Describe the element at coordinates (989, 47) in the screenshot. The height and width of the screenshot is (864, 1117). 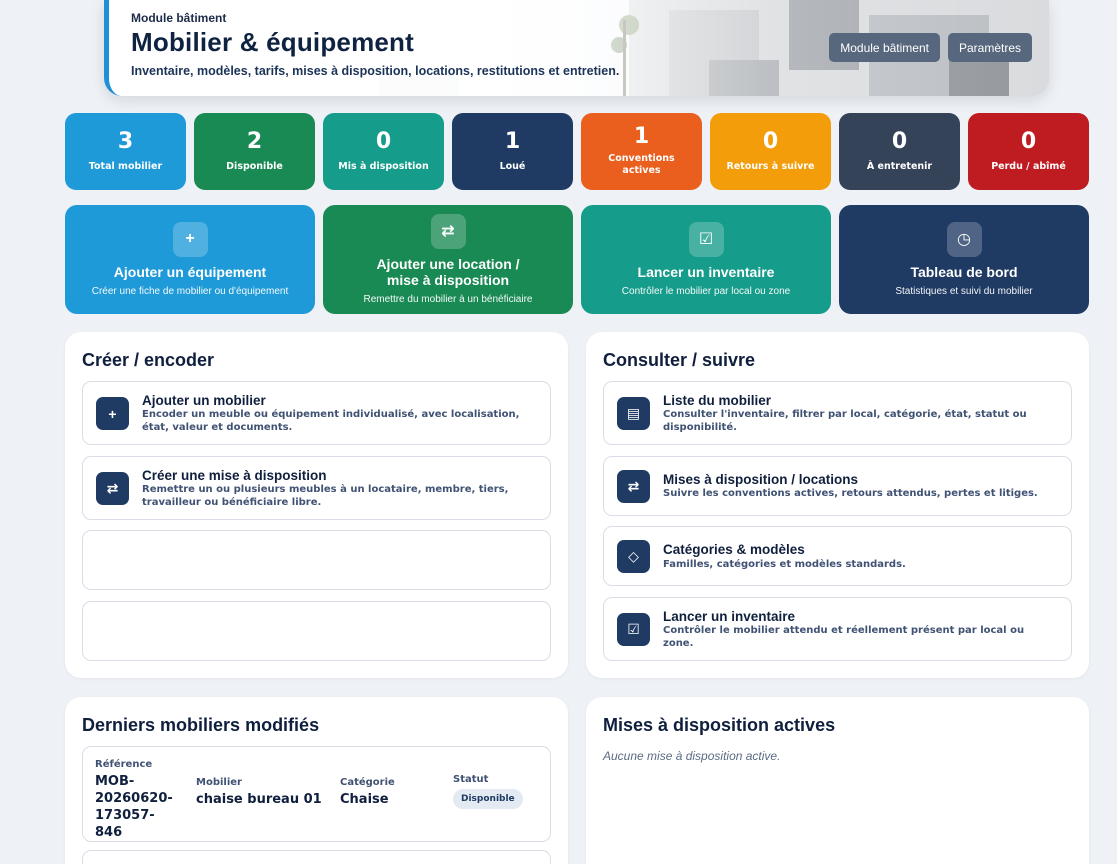
I see `settings-button: Paramètres` at that location.